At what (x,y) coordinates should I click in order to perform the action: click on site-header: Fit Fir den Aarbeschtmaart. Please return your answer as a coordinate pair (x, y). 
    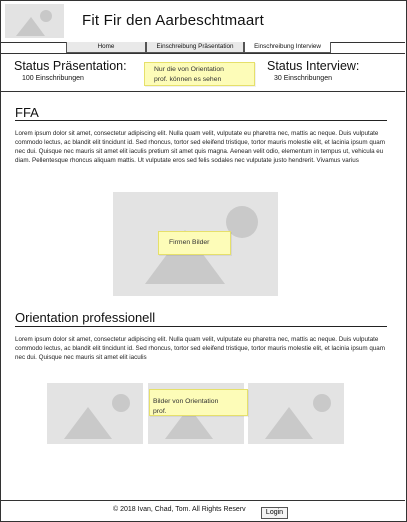
    Looking at the image, I should click on (202, 21).